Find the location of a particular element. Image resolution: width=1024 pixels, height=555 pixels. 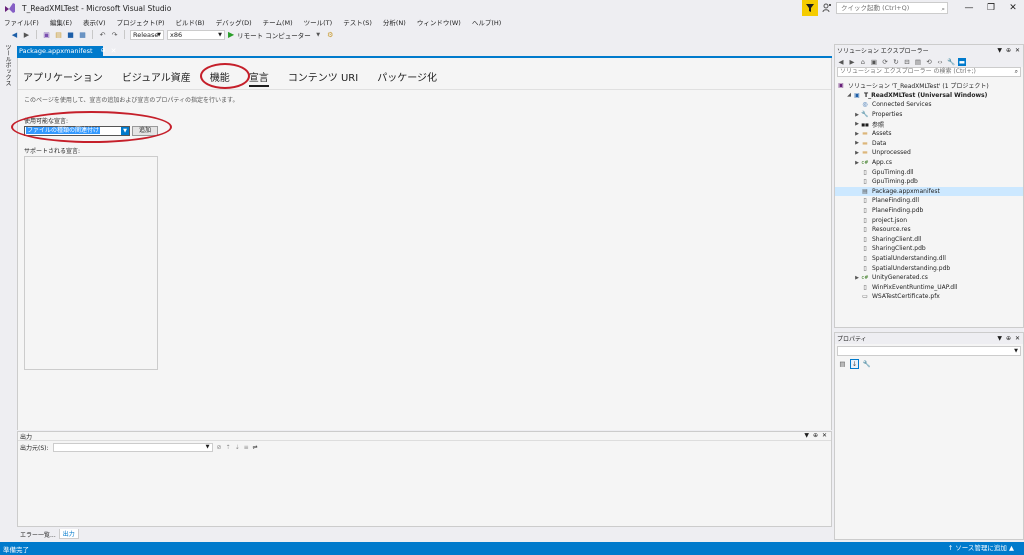

open-file-icon: ▤ is located at coordinates (58, 34).